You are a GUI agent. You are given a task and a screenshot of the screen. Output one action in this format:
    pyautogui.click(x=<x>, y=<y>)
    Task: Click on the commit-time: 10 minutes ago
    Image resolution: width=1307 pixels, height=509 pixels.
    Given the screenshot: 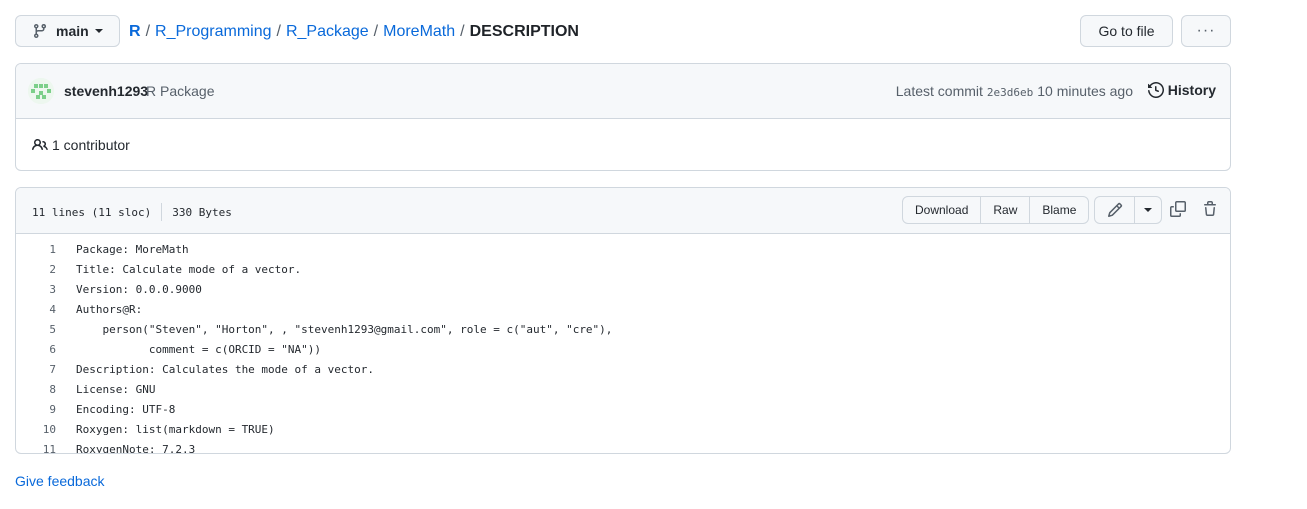 What is the action you would take?
    pyautogui.click(x=1085, y=91)
    